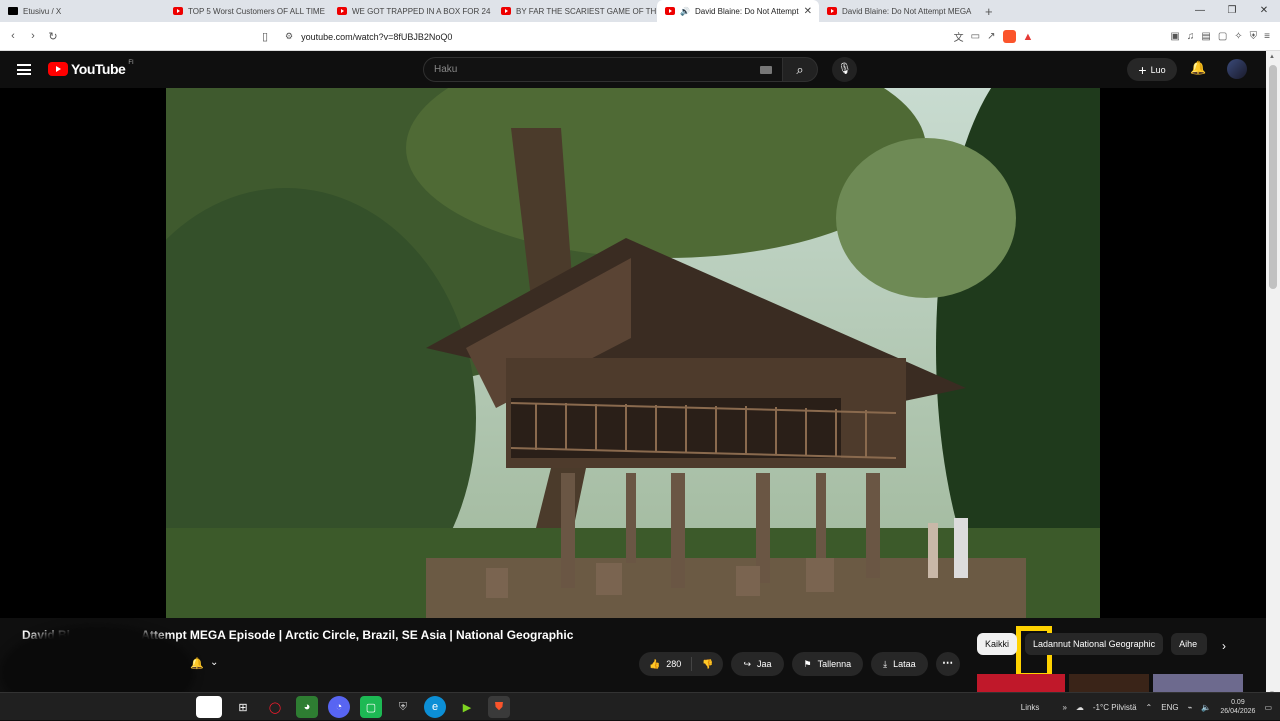  What do you see at coordinates (53, 36) in the screenshot?
I see `reload-icon: ↻` at bounding box center [53, 36].